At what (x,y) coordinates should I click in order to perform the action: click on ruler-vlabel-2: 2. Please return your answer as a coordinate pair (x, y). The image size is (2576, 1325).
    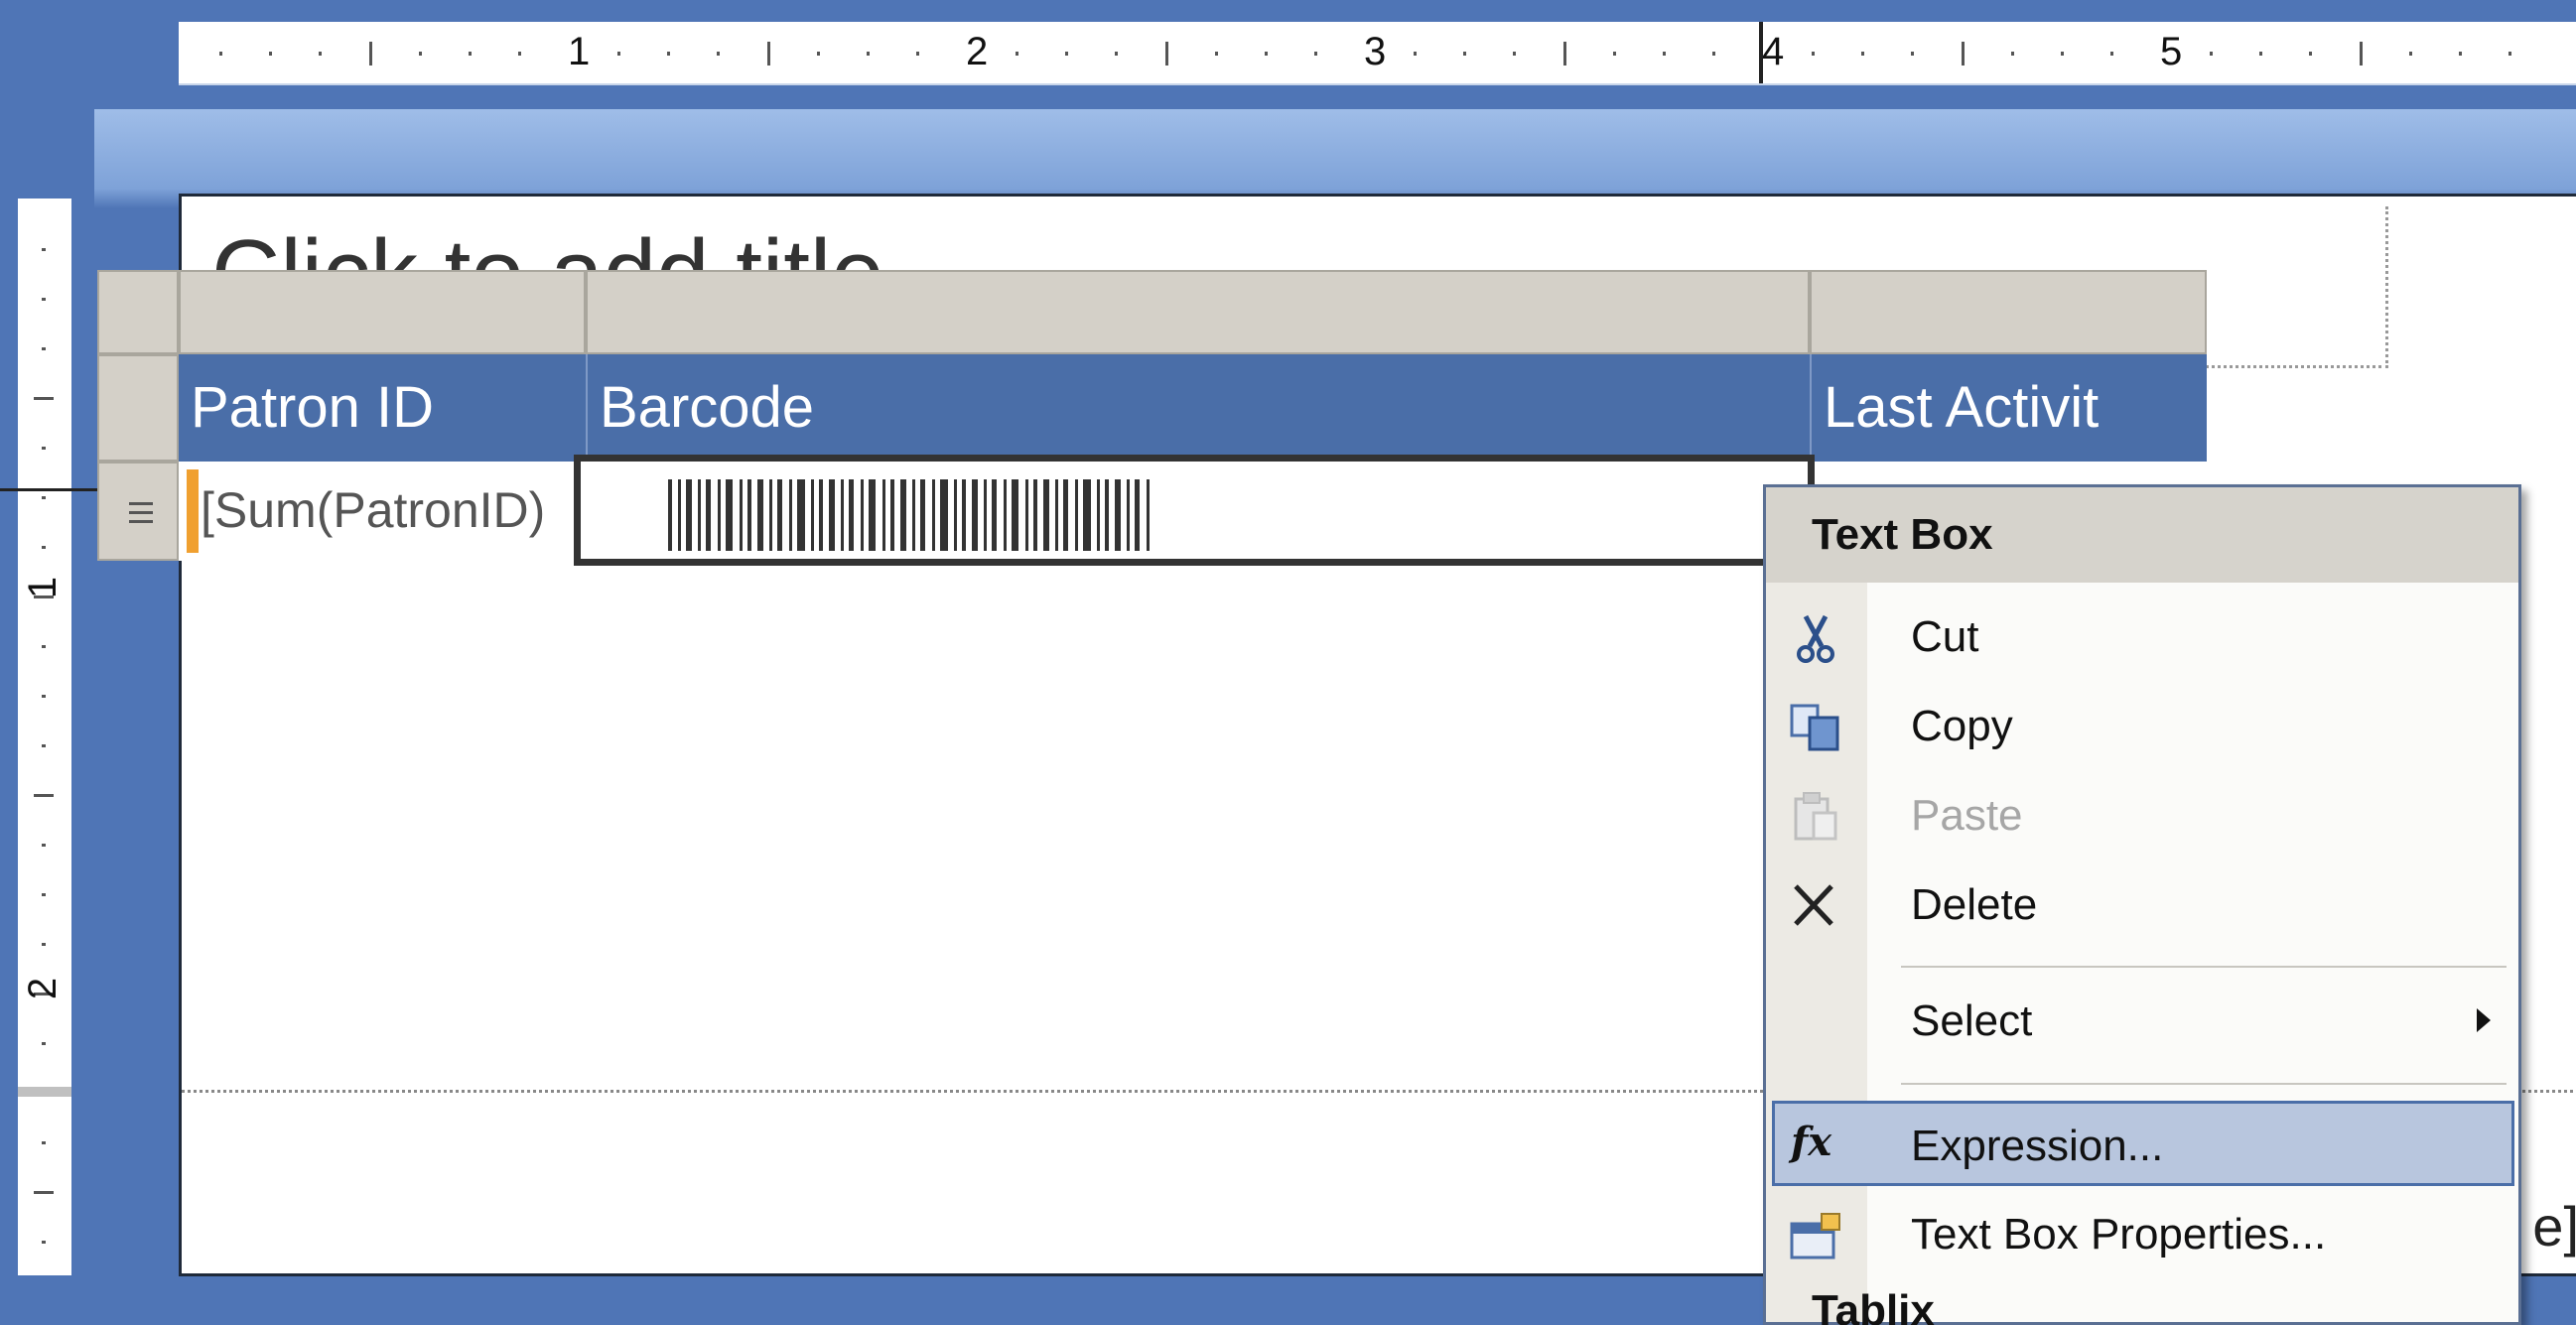
    Looking at the image, I should click on (43, 988).